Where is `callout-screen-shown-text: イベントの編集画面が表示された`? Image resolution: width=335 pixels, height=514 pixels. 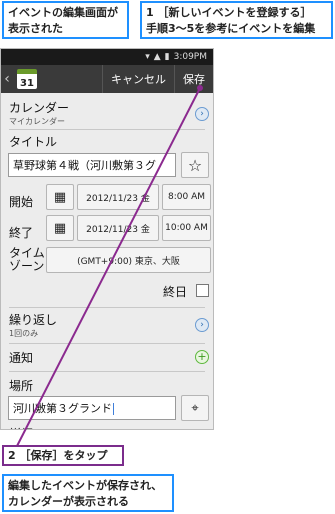
callout-screen-shown-text: イベントの編集画面が表示された is located at coordinates (63, 20).